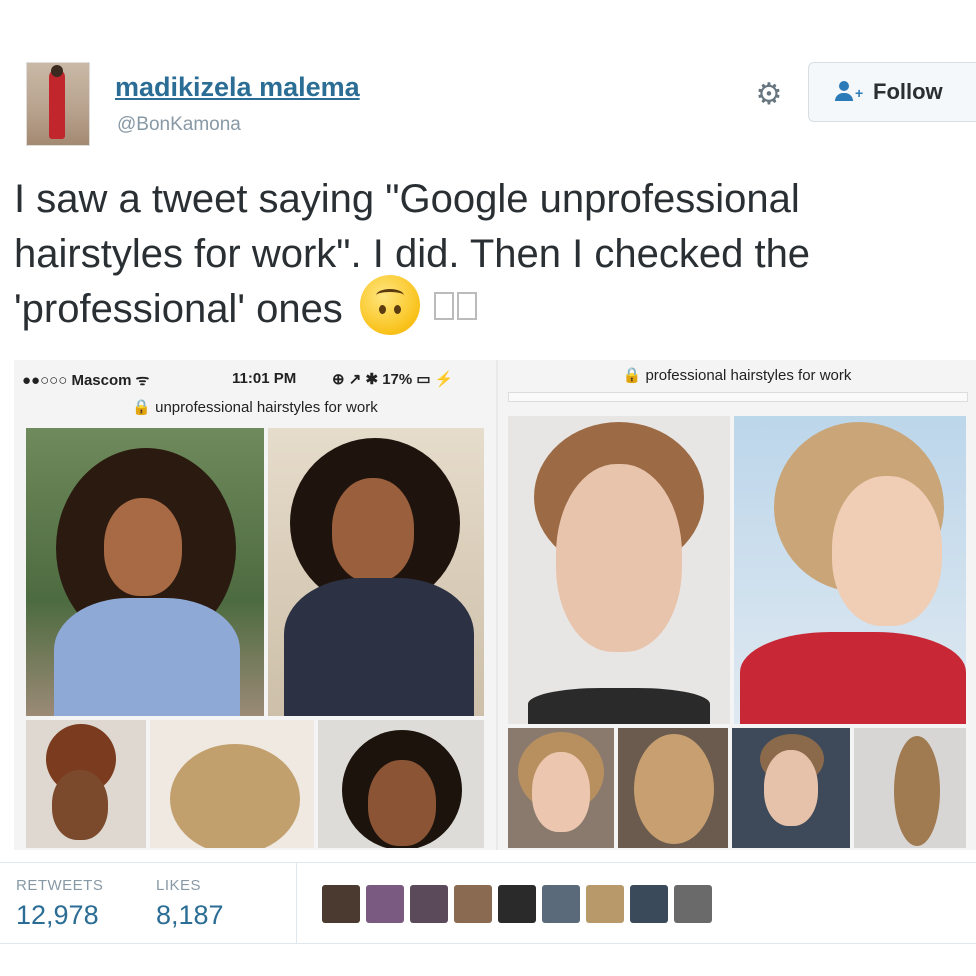  I want to click on carrier-text: ●●○○○ Mascom ᯤ, so click(86, 380).